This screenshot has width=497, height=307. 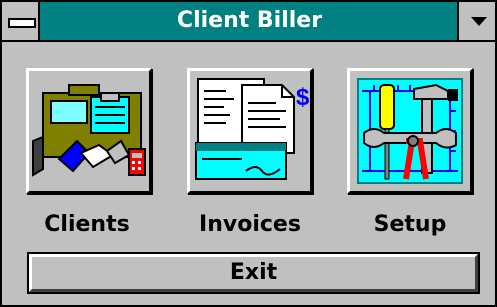 I want to click on clients-button, so click(x=89, y=131).